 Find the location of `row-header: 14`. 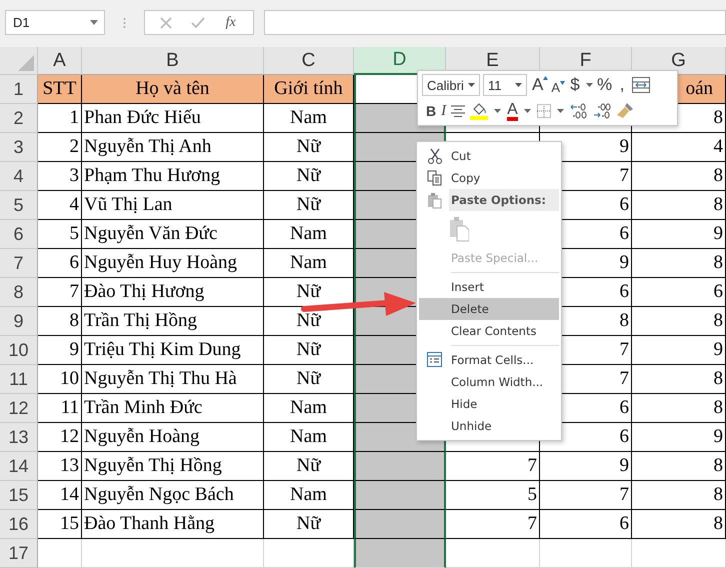

row-header: 14 is located at coordinates (19, 466).